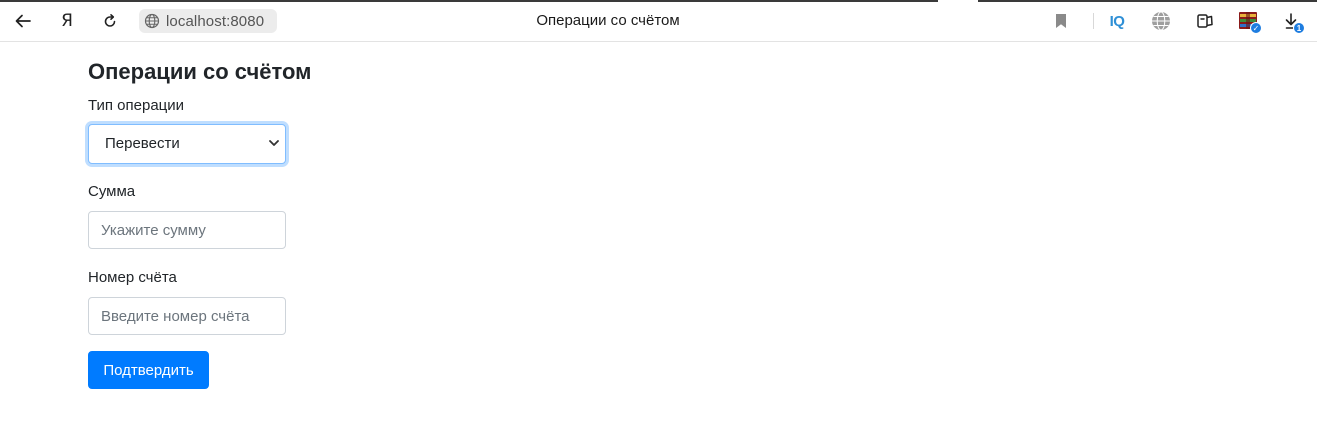 This screenshot has width=1317, height=440. I want to click on yandex-button: Я, so click(67, 21).